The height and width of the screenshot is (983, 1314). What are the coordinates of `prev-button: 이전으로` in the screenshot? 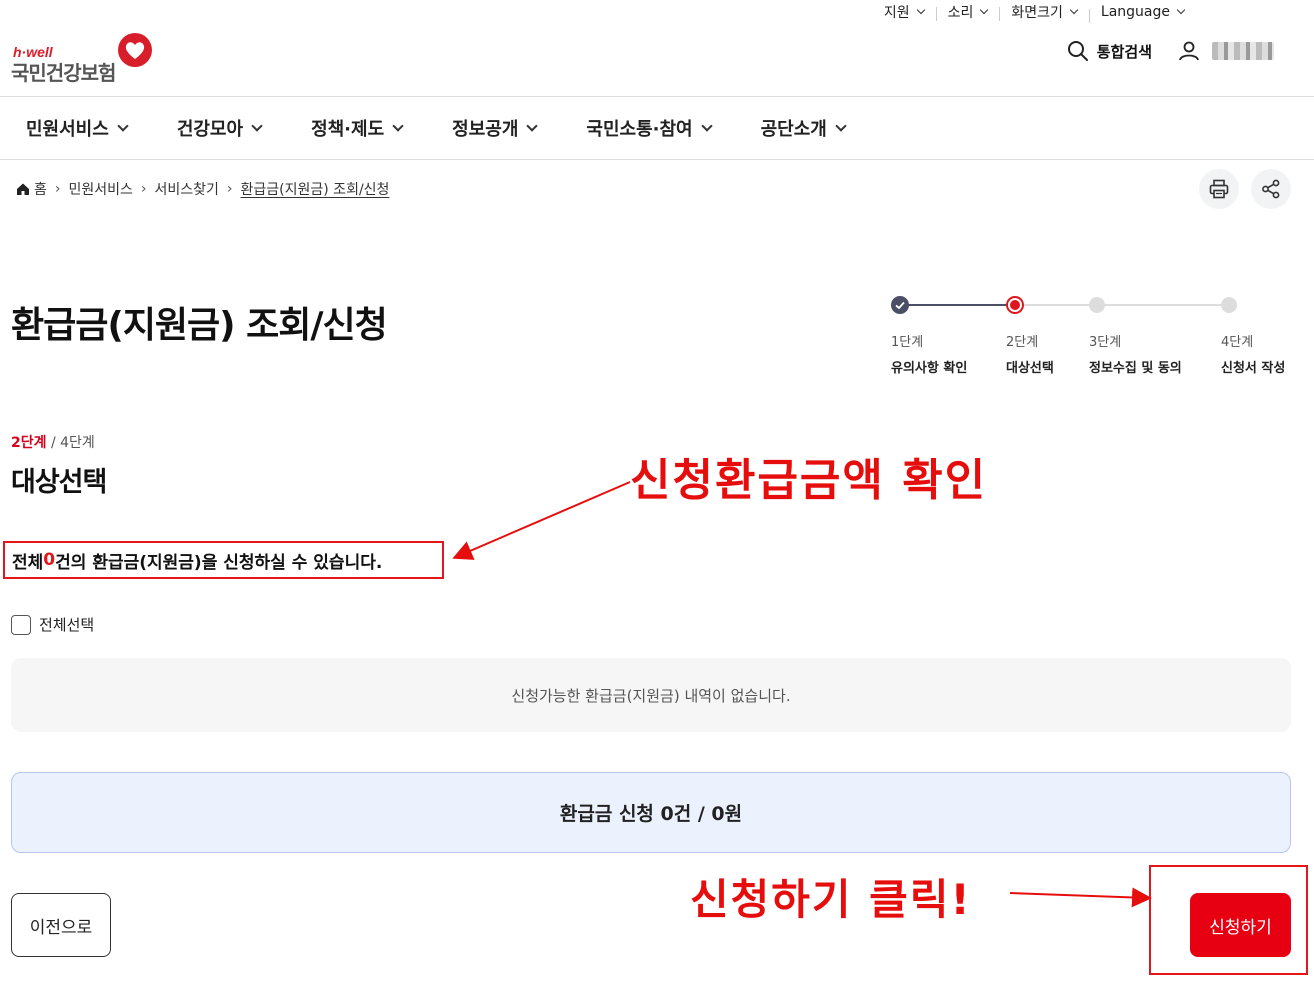 It's located at (61, 925).